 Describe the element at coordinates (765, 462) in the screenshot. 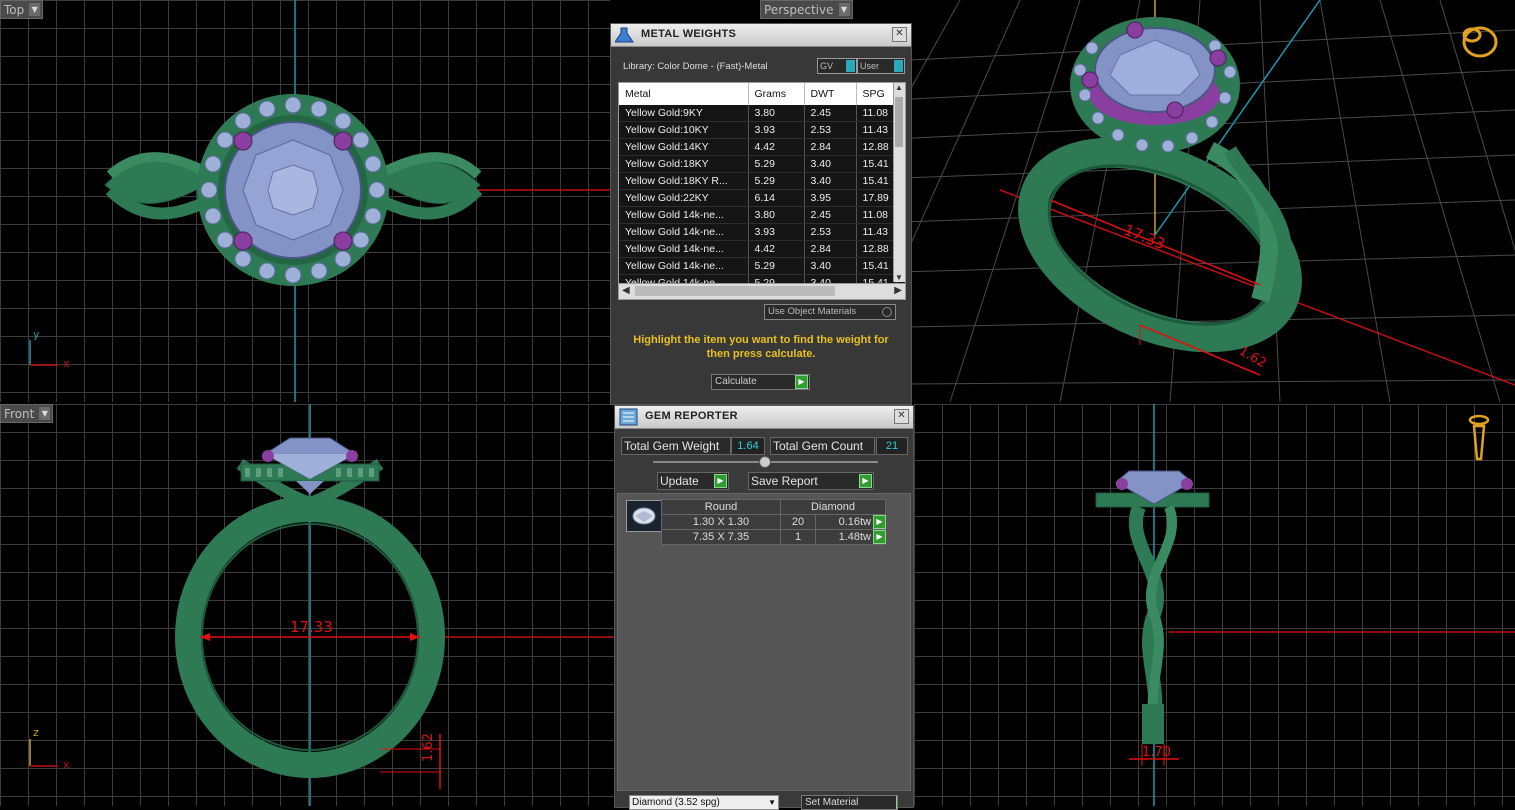

I see `slider-handle` at that location.